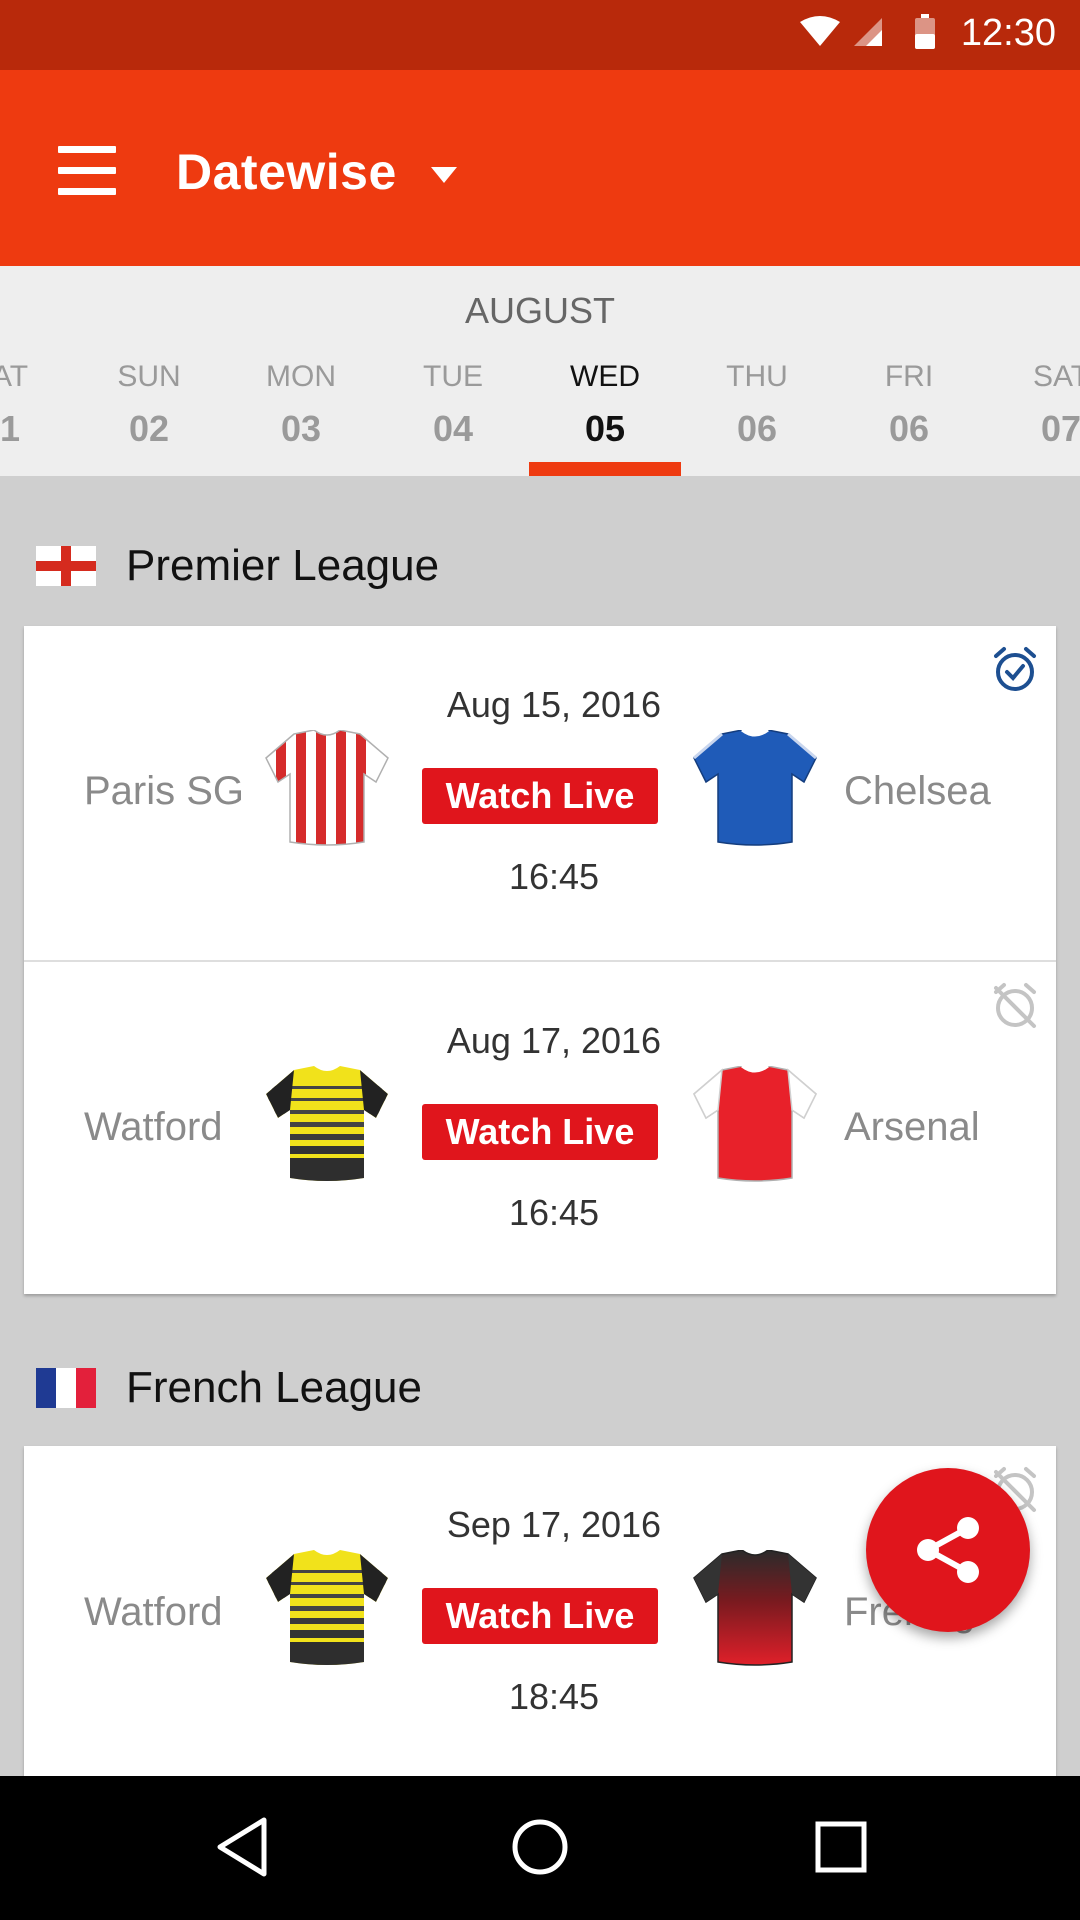 The height and width of the screenshot is (1920, 1080). I want to click on away-team: Chelsea, so click(917, 791).